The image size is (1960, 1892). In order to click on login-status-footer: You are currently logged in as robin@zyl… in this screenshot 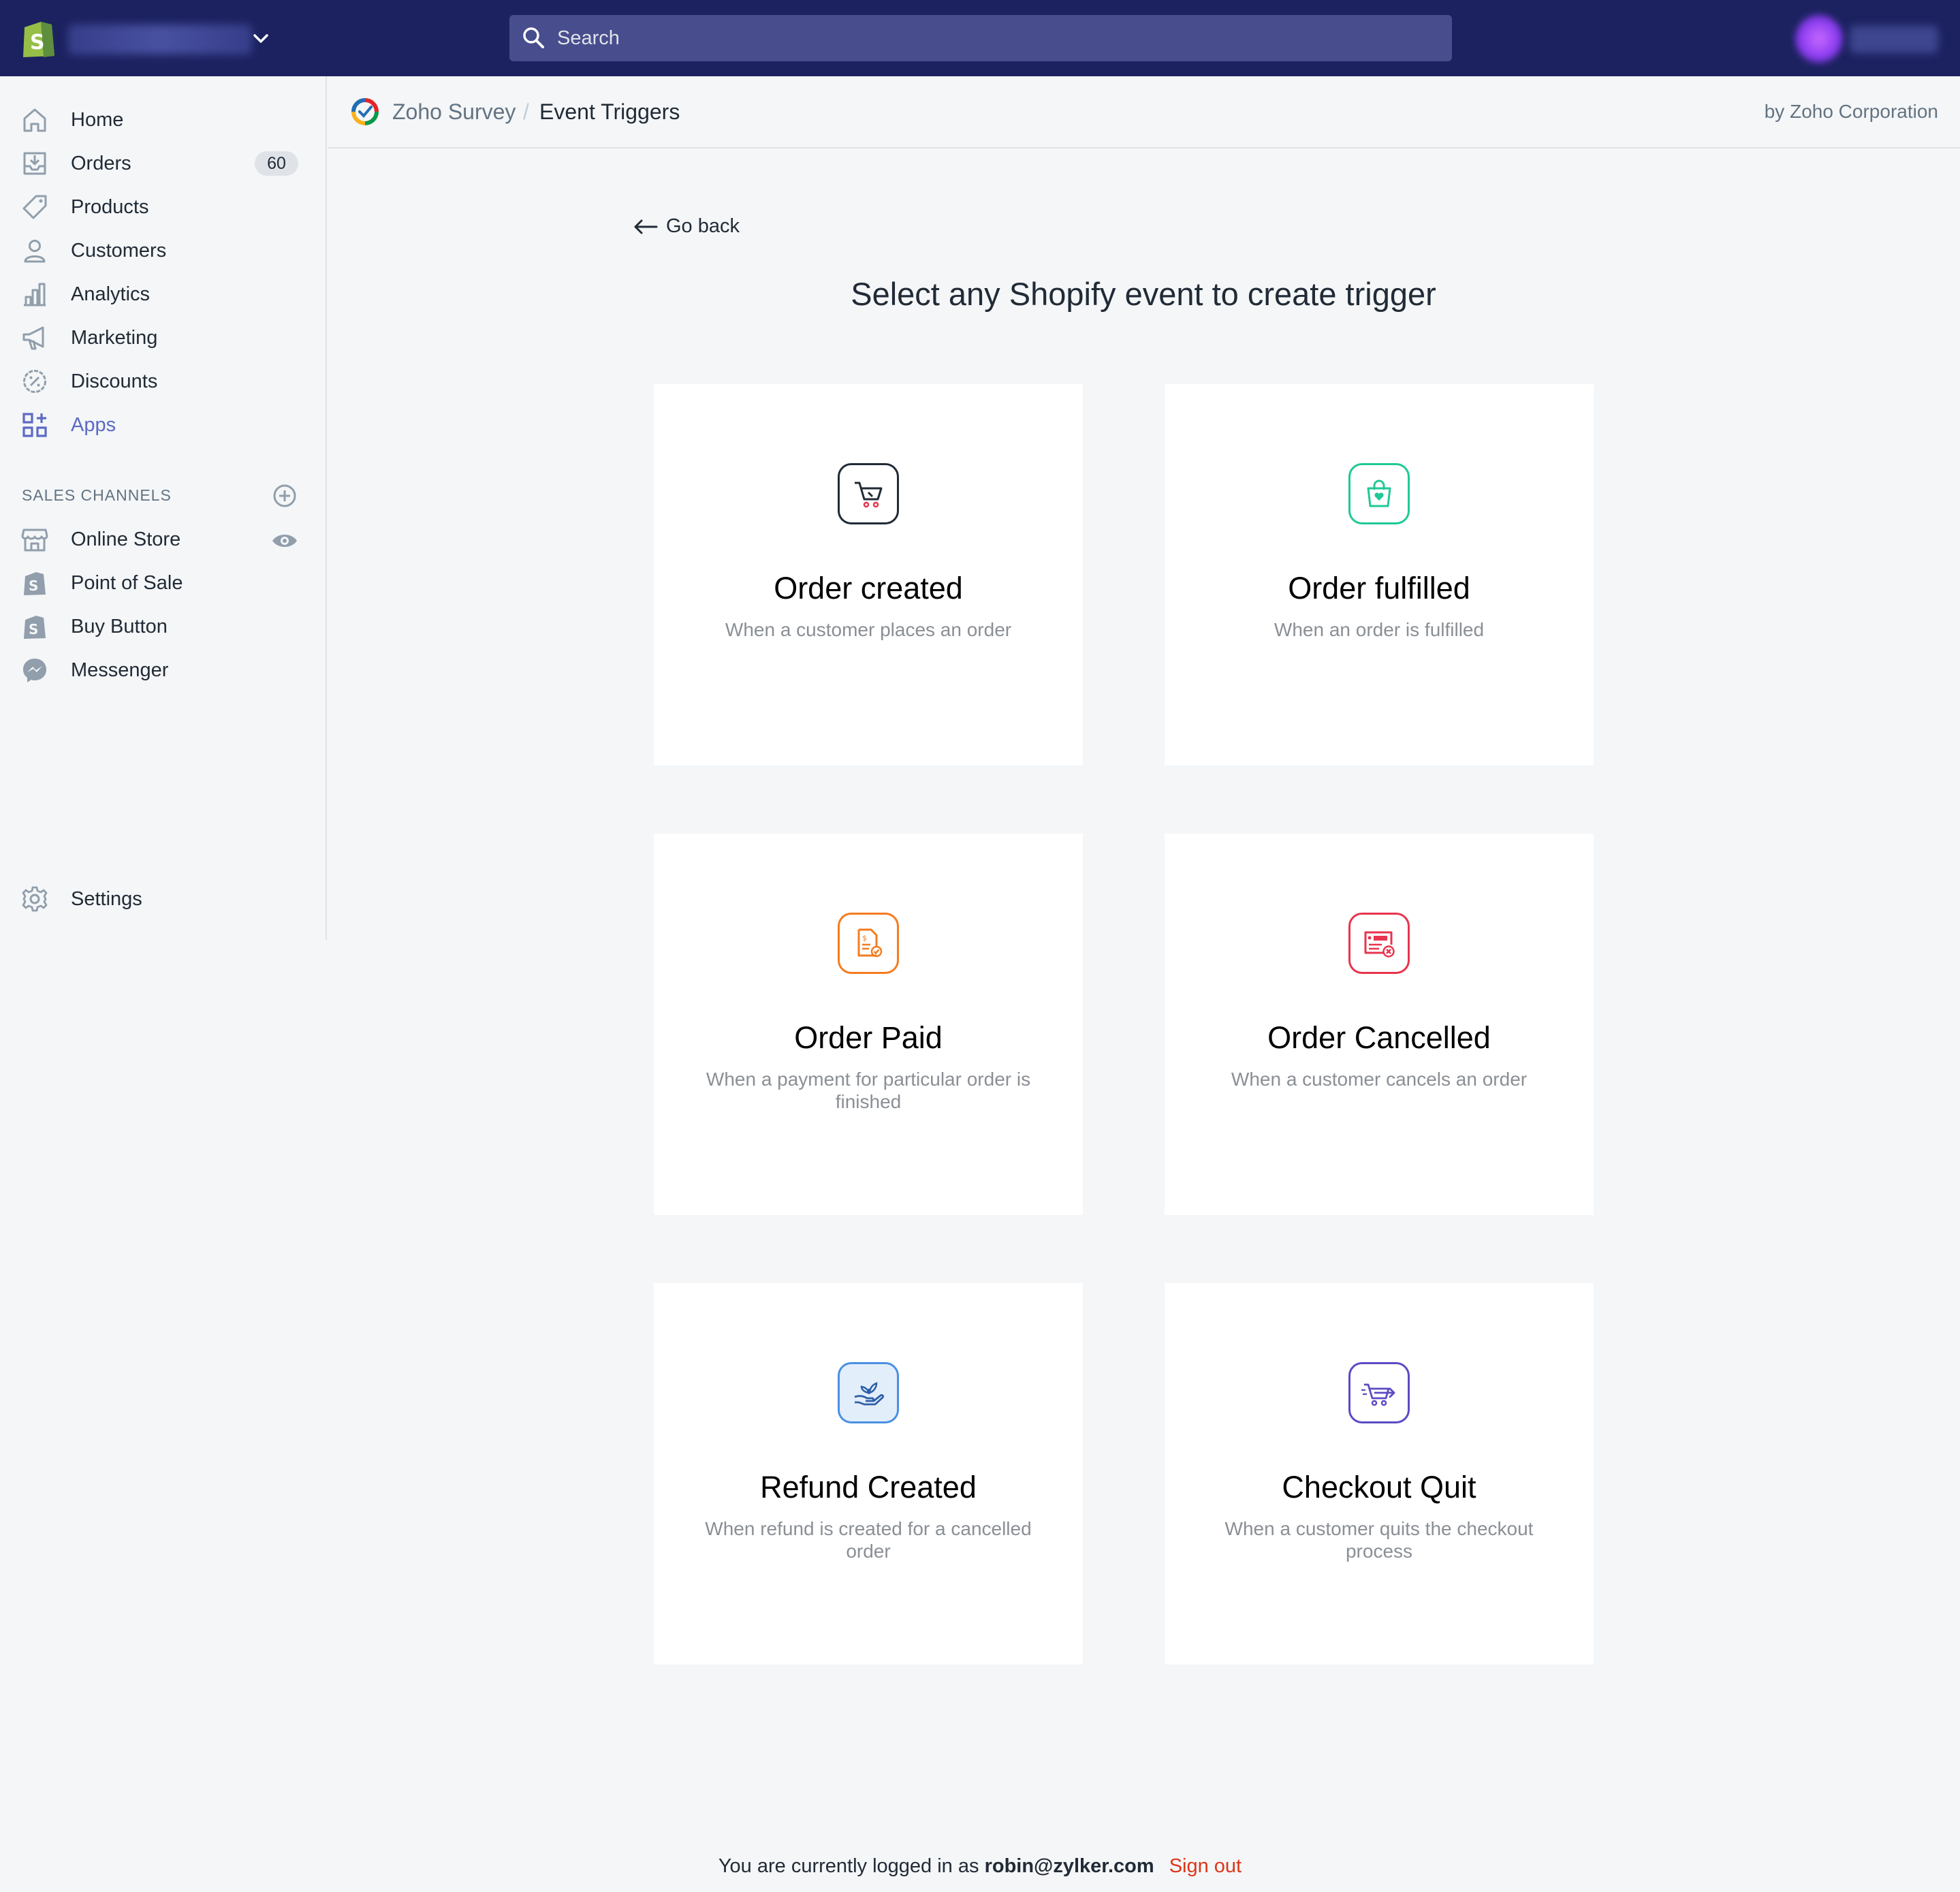, I will do `click(980, 1867)`.